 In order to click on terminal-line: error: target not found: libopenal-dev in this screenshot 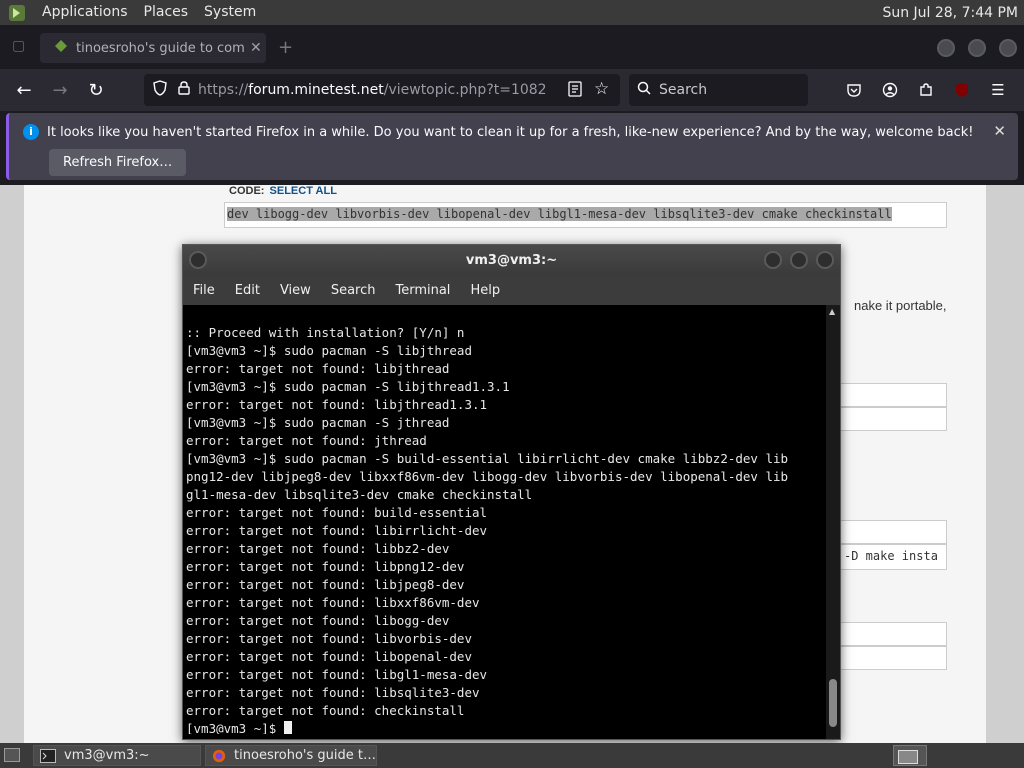, I will do `click(329, 656)`.